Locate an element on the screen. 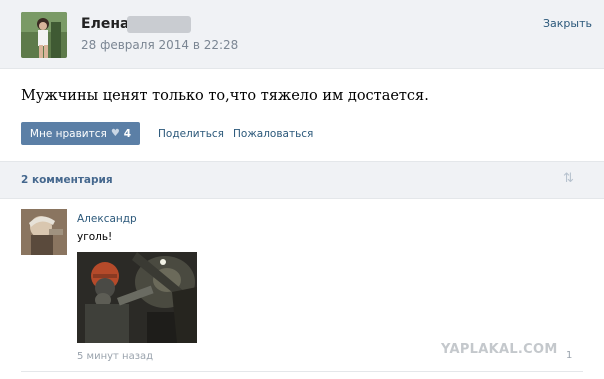 The width and height of the screenshot is (604, 379). report-button: Пожаловаться is located at coordinates (273, 134).